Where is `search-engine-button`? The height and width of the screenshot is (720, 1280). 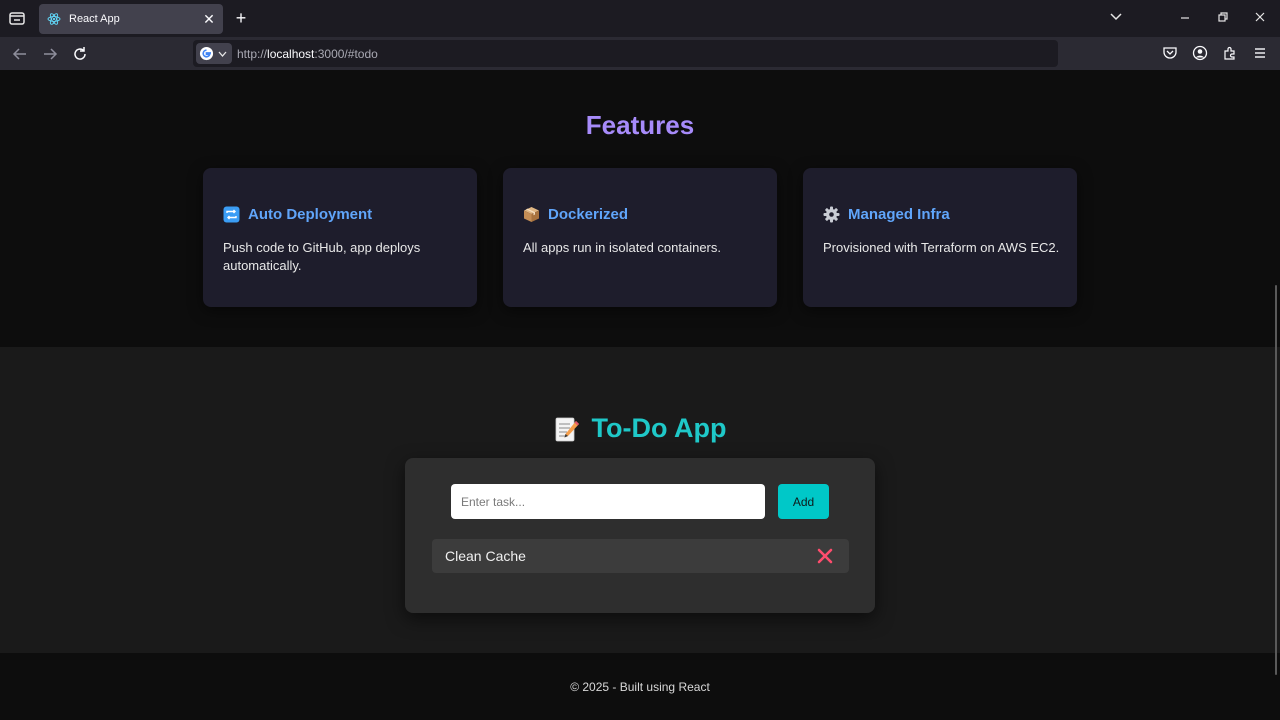 search-engine-button is located at coordinates (214, 53).